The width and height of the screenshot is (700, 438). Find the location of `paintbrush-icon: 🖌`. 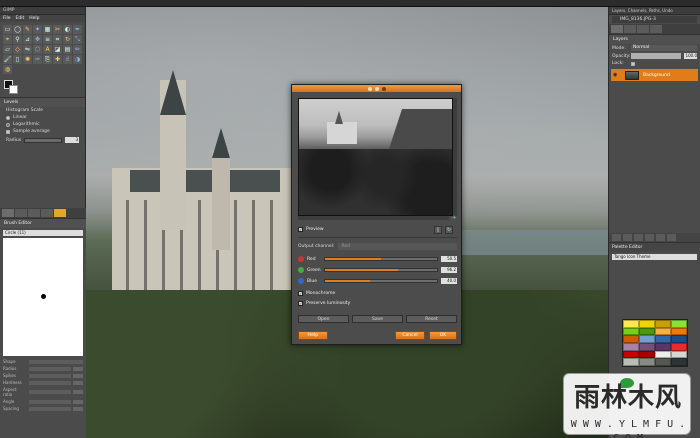

paintbrush-icon: 🖌 is located at coordinates (7, 59).